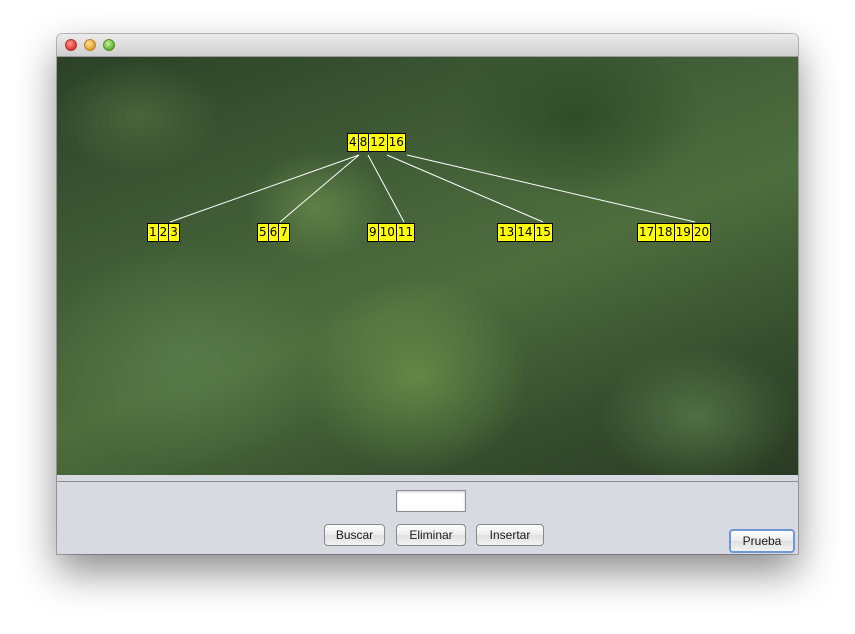  Describe the element at coordinates (109, 45) in the screenshot. I see `zoom-window-icon` at that location.